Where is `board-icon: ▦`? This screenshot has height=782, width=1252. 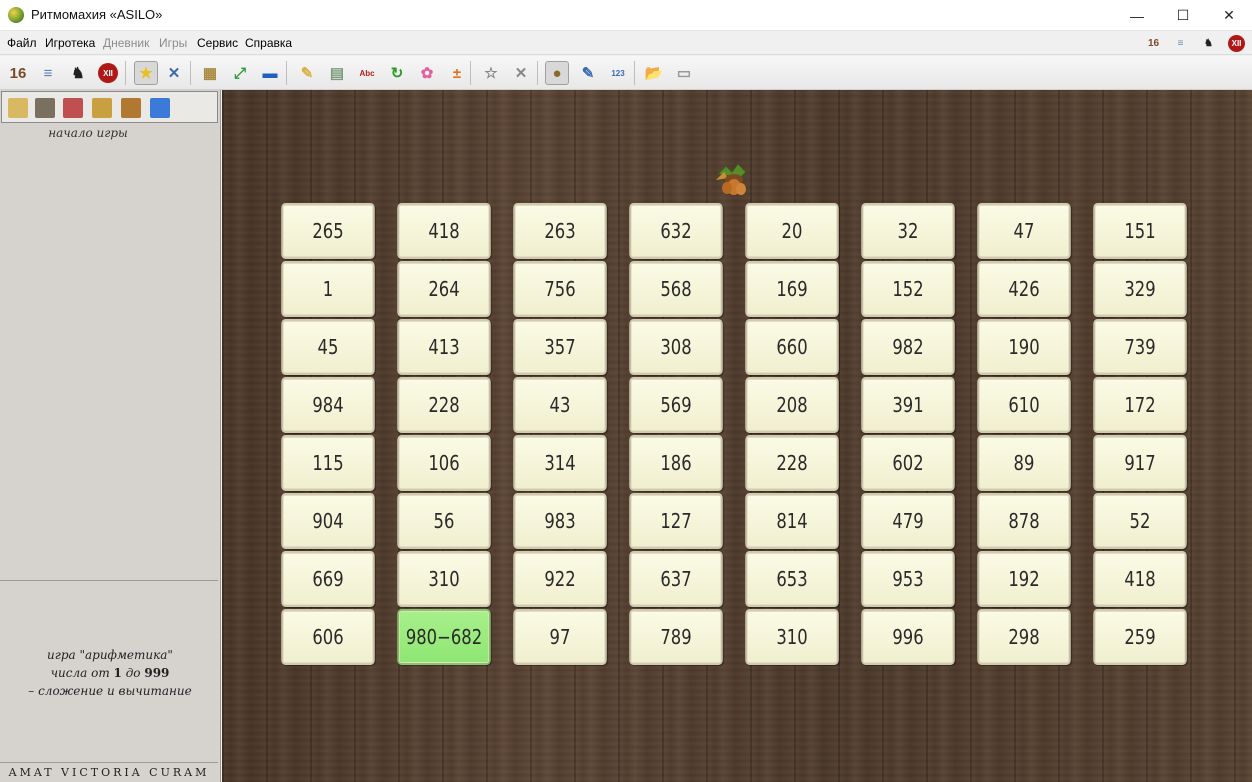 board-icon: ▦ is located at coordinates (210, 73).